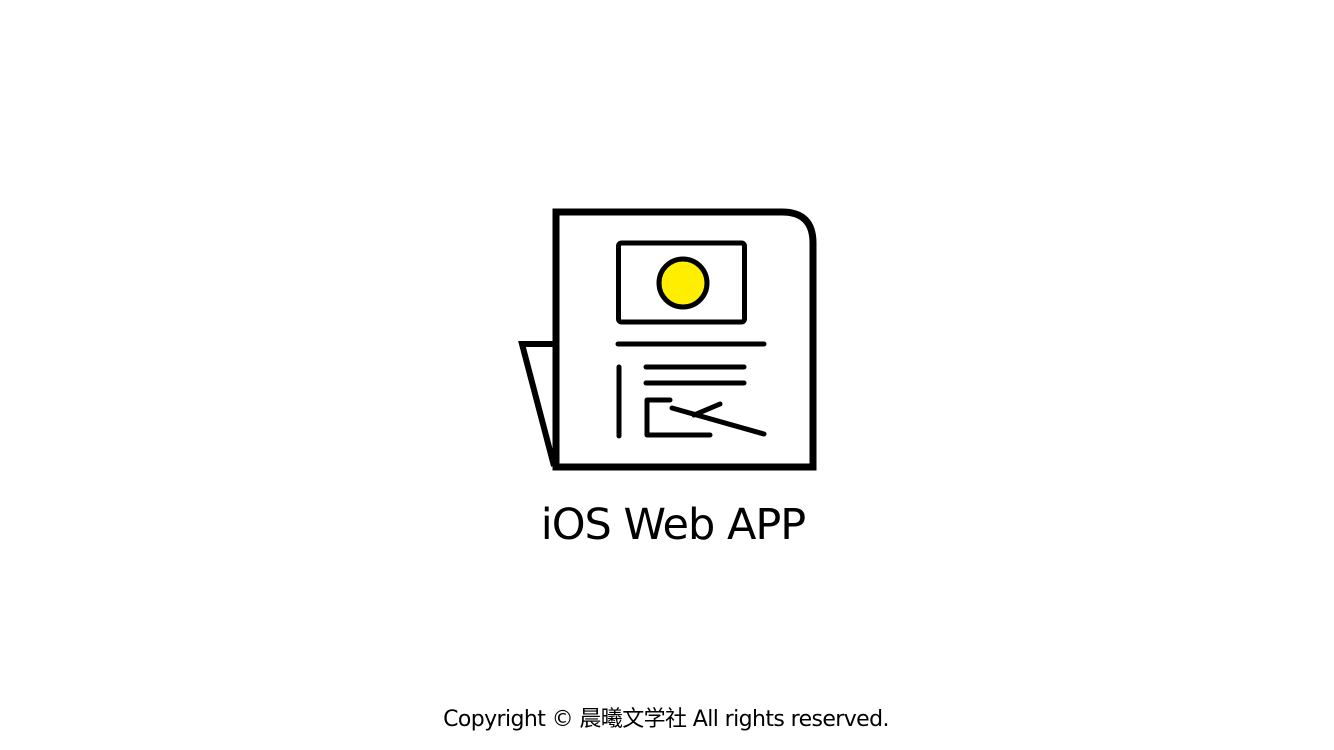  Describe the element at coordinates (683, 283) in the screenshot. I see `logo-sun` at that location.